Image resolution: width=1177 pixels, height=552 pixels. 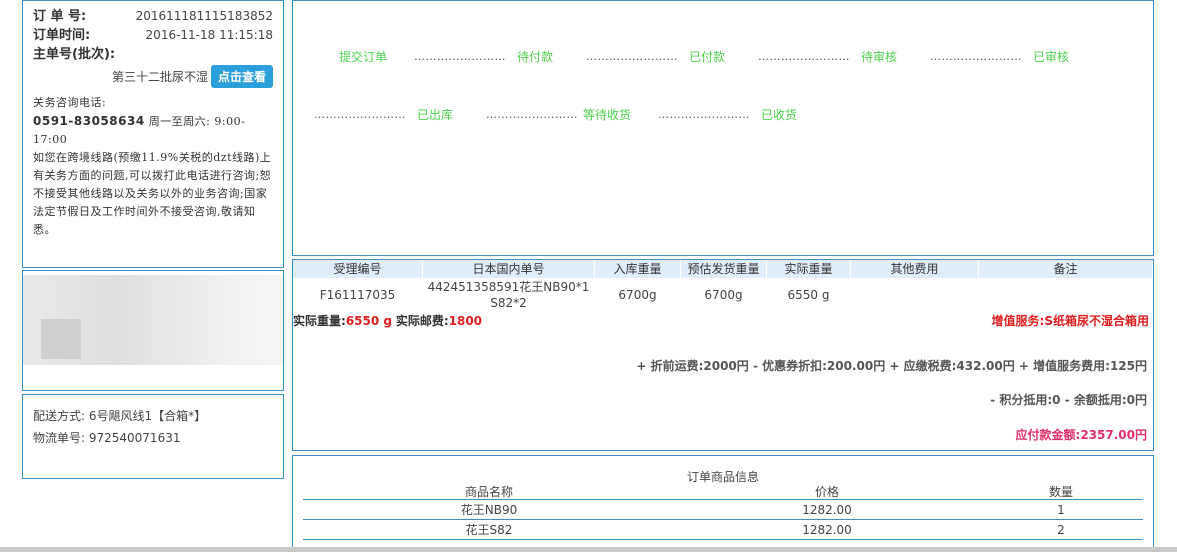 What do you see at coordinates (153, 330) in the screenshot?
I see `blurred-panel` at bounding box center [153, 330].